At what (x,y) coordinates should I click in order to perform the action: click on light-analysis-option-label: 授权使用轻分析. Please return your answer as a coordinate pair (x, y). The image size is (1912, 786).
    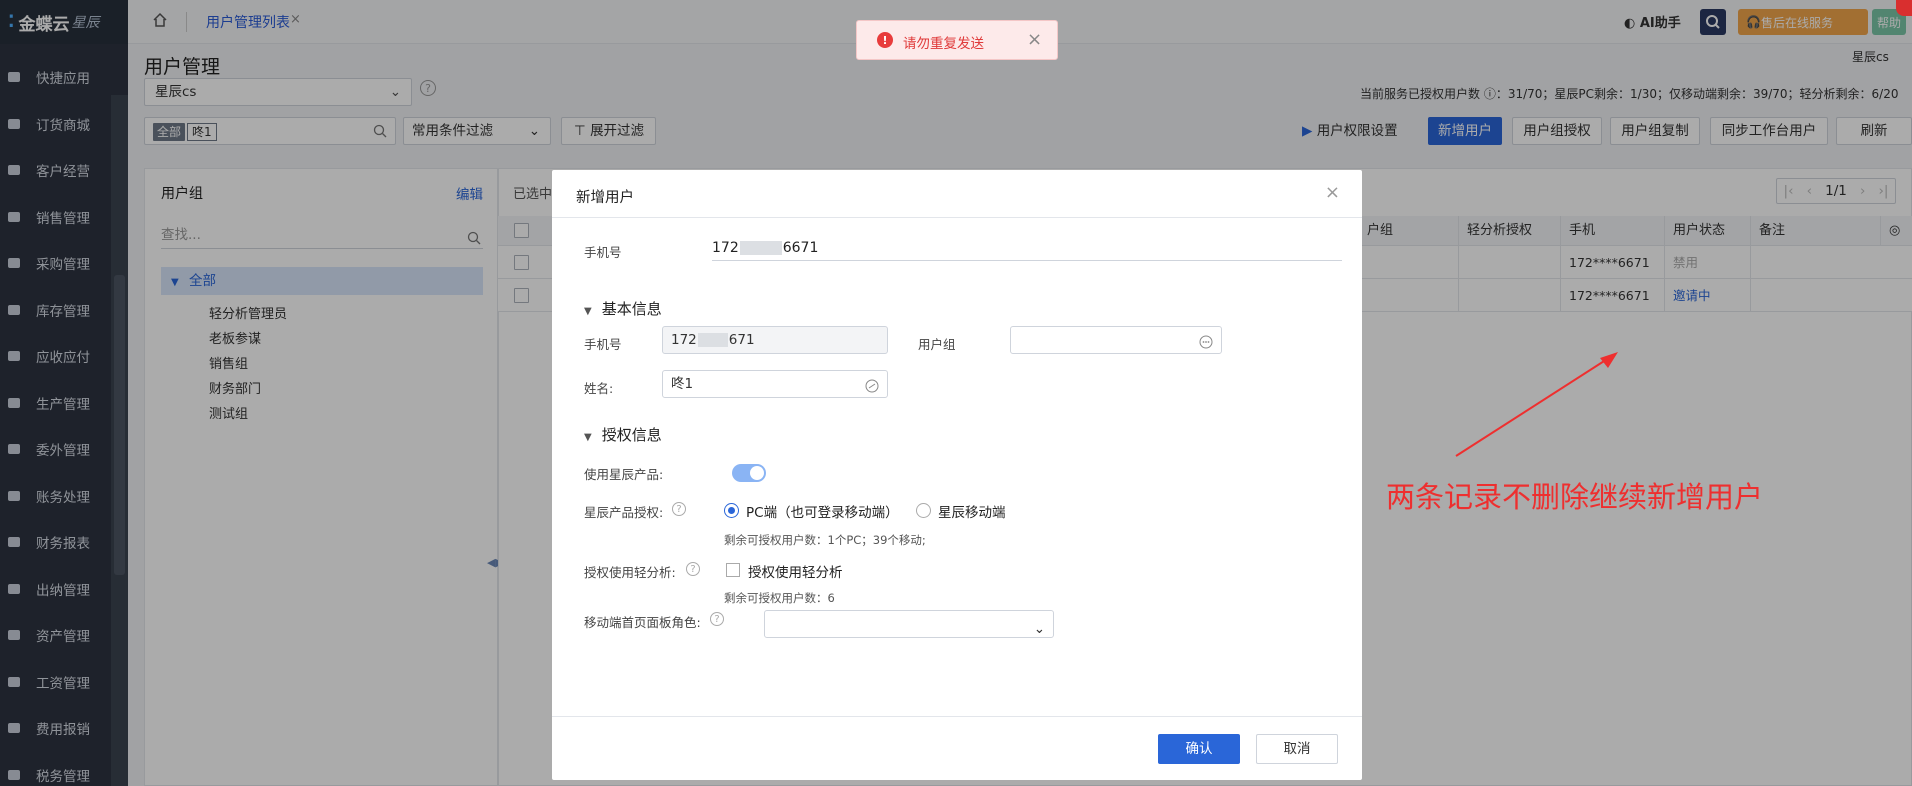
    Looking at the image, I should click on (795, 571).